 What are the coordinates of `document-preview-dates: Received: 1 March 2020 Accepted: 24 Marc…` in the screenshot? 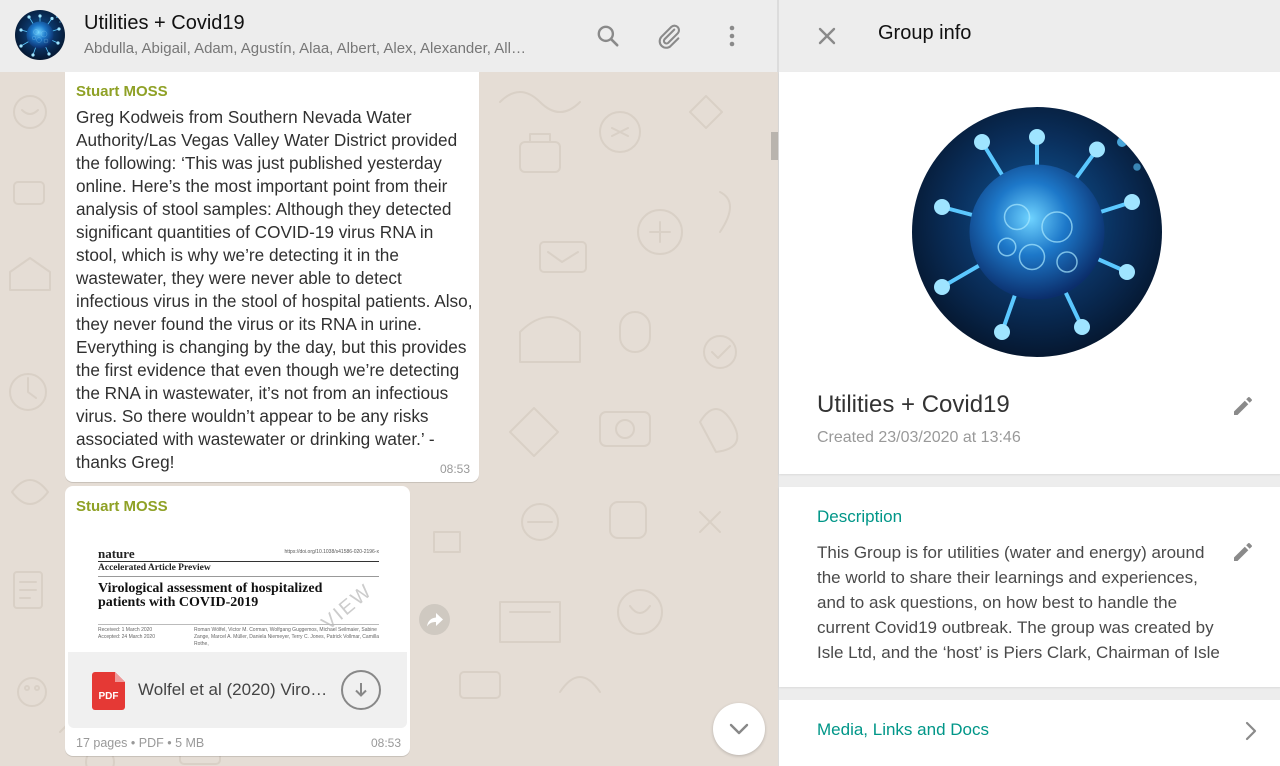 It's located at (126, 634).